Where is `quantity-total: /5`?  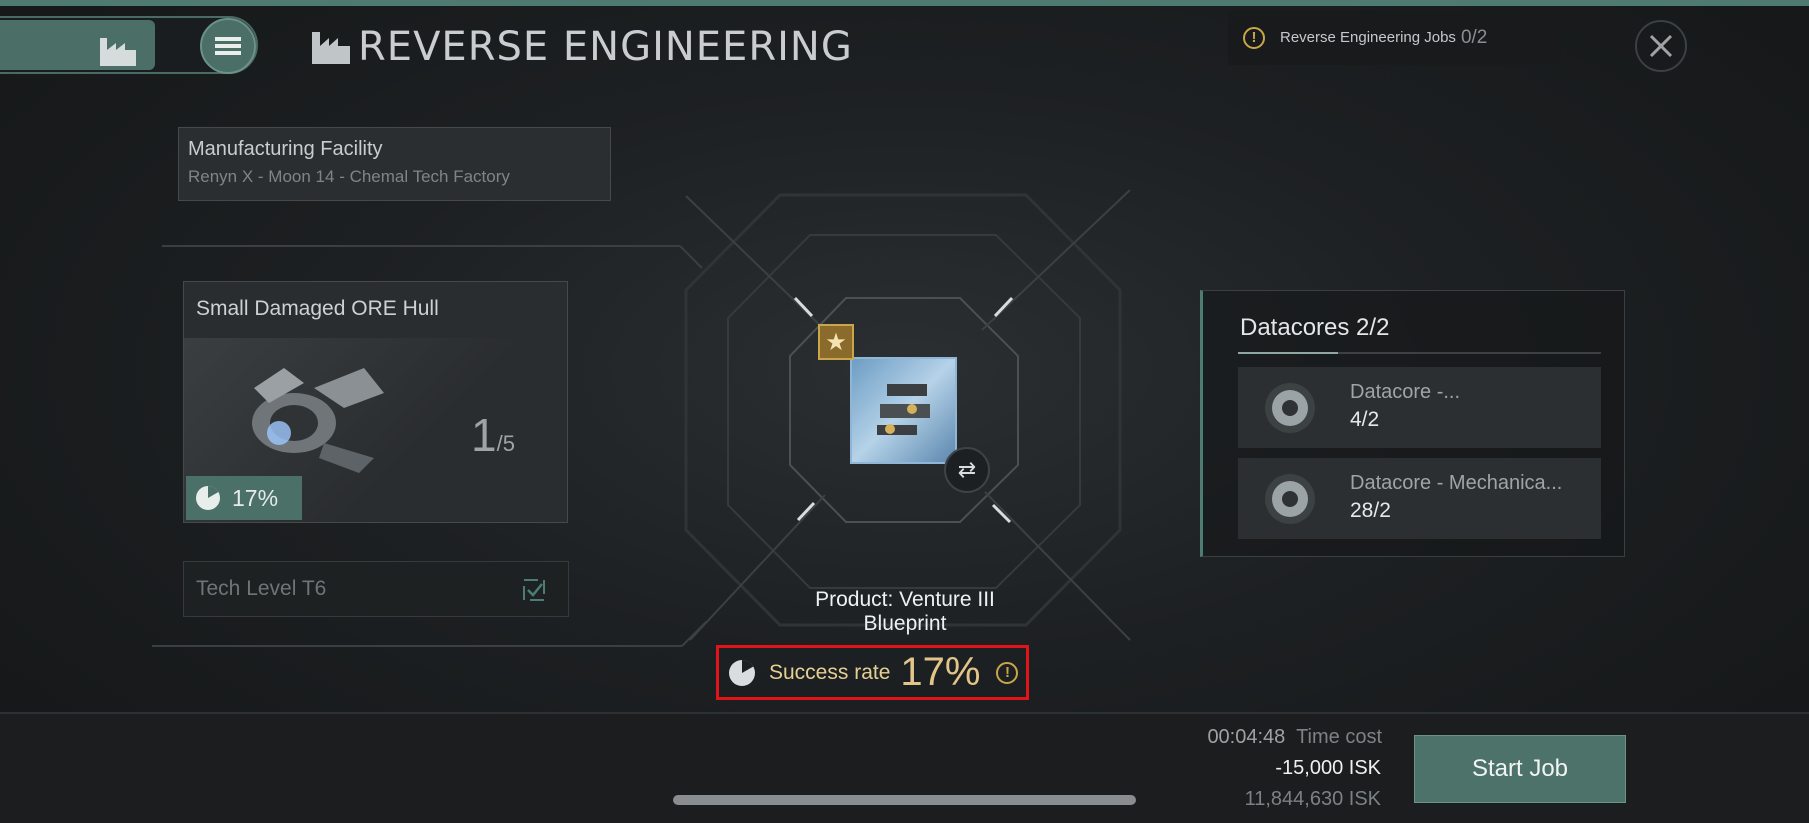 quantity-total: /5 is located at coordinates (505, 443).